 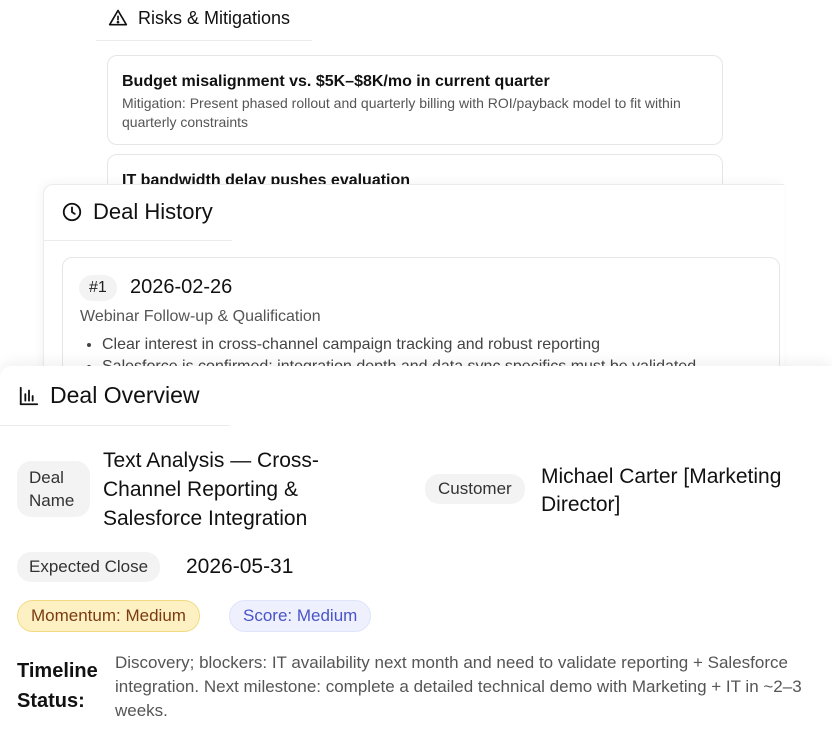 What do you see at coordinates (204, 40) in the screenshot?
I see `risks-header-divider` at bounding box center [204, 40].